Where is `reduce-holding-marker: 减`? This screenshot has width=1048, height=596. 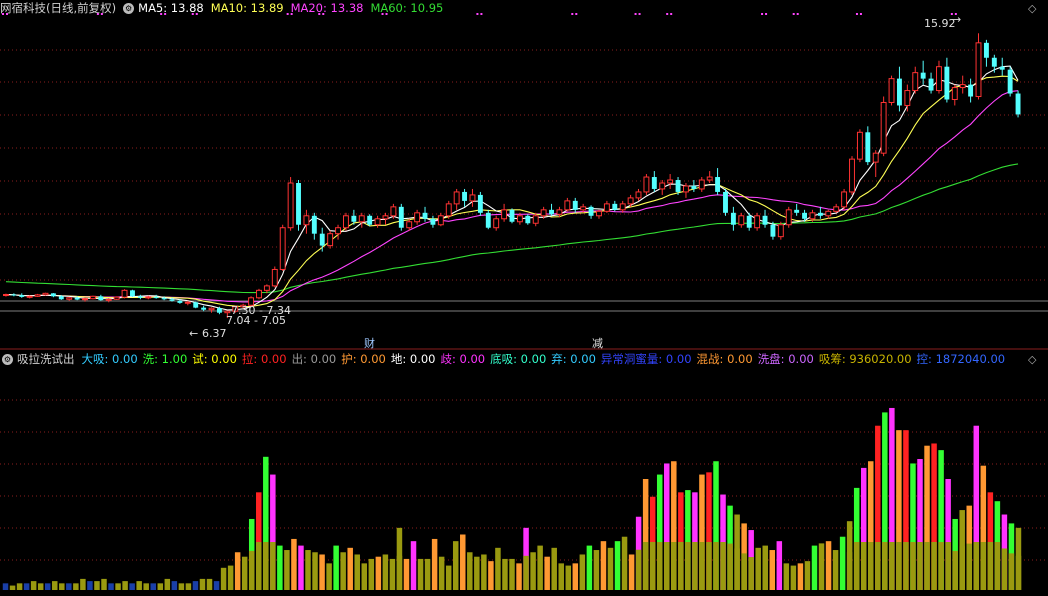
reduce-holding-marker: 减 is located at coordinates (597, 343).